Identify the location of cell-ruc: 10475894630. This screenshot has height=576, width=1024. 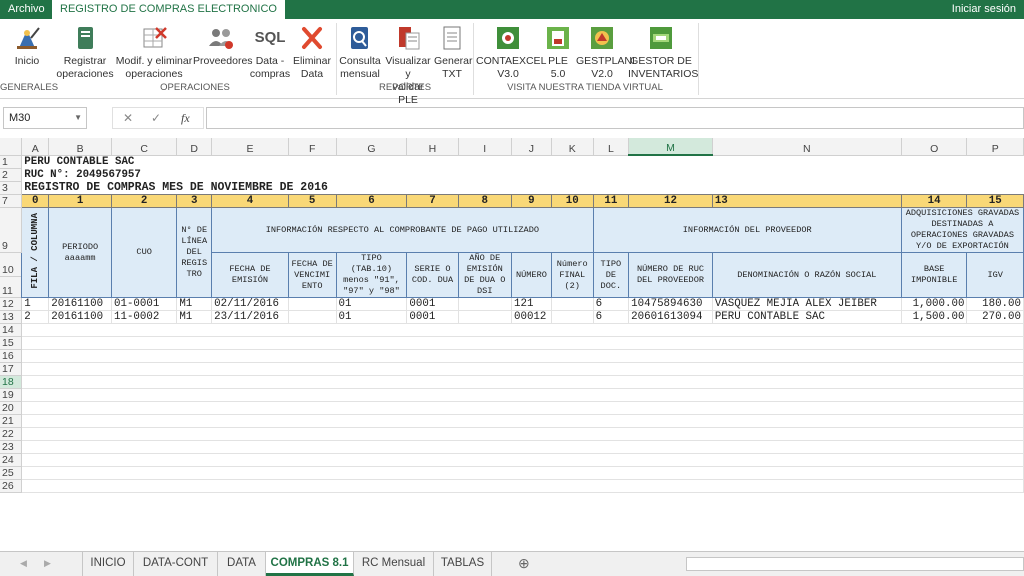
(670, 304).